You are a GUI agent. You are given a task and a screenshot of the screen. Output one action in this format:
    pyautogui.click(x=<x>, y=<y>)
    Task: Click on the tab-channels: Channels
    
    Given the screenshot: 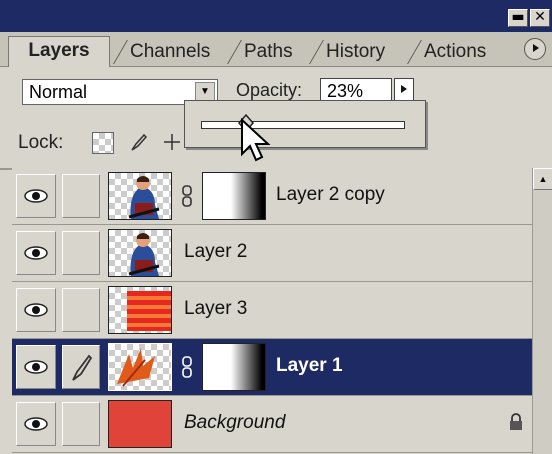 What is the action you would take?
    pyautogui.click(x=161, y=51)
    